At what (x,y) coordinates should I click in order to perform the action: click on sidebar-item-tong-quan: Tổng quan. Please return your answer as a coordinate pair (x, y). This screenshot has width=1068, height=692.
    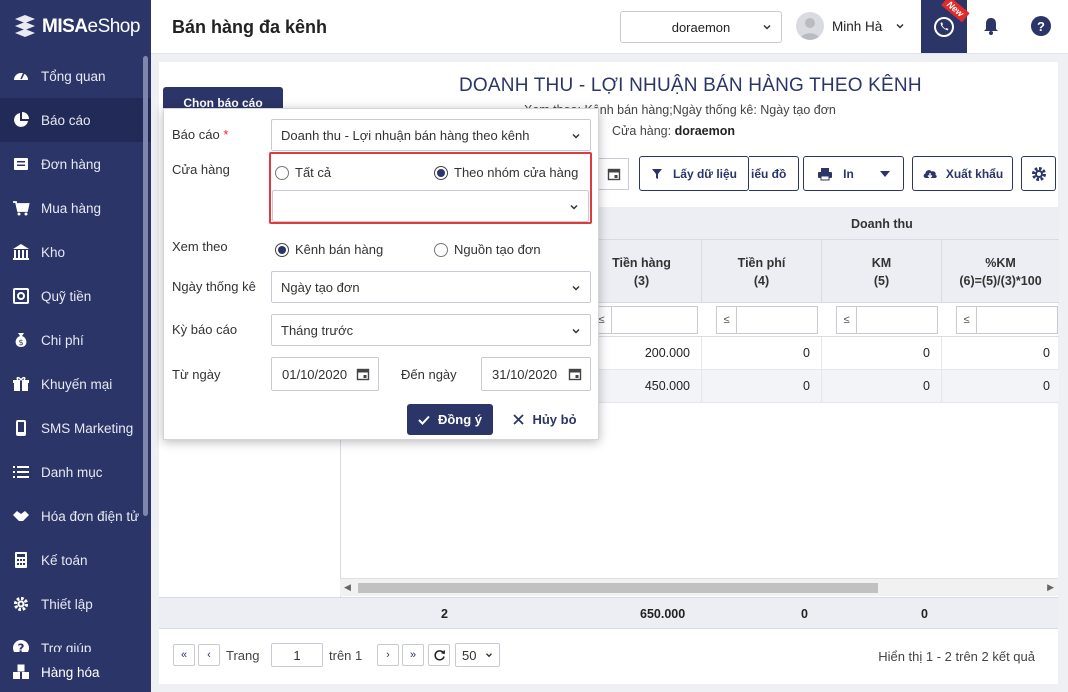
    Looking at the image, I should click on (75, 76).